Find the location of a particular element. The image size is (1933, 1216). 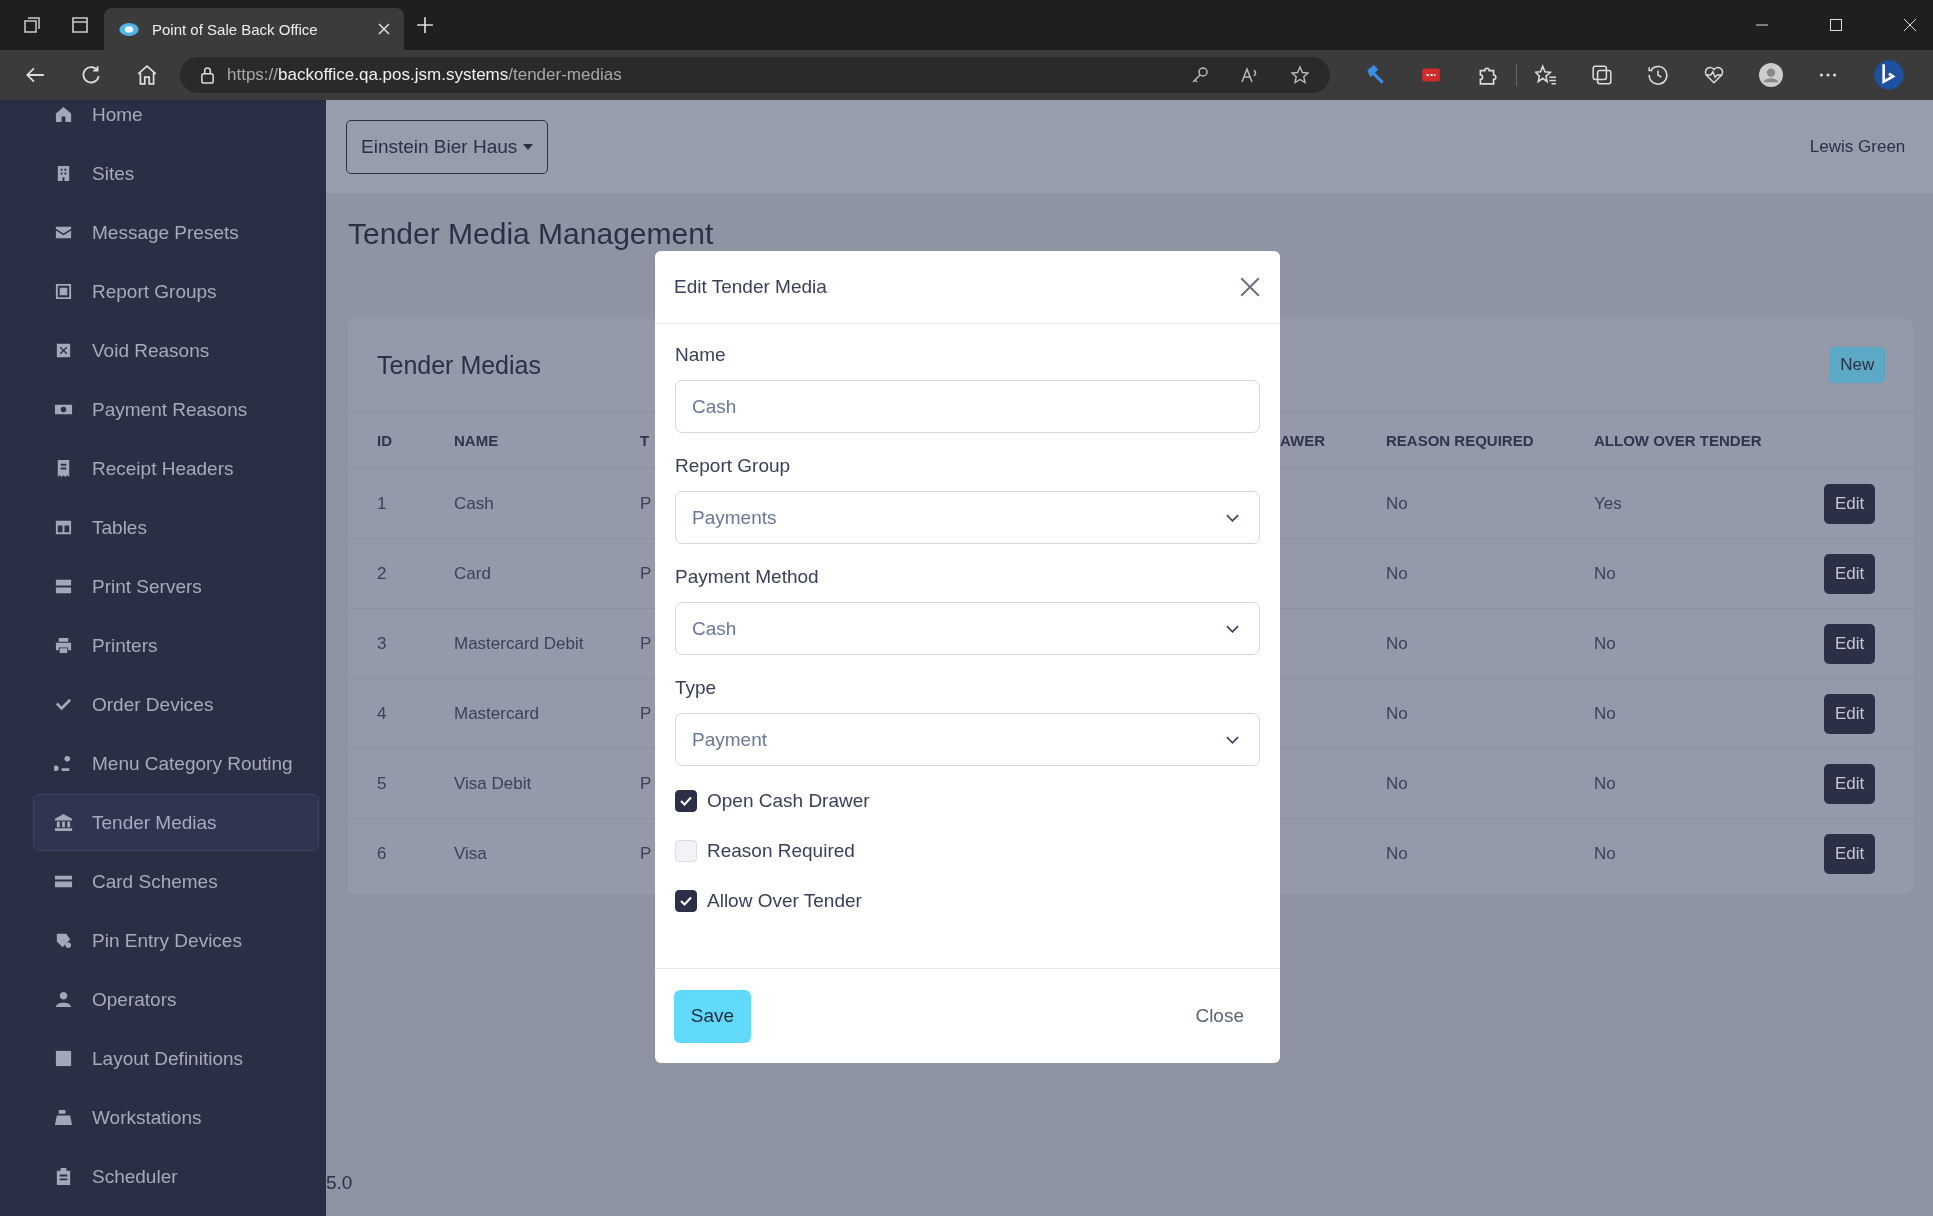

select-field: Payments is located at coordinates (967, 517).